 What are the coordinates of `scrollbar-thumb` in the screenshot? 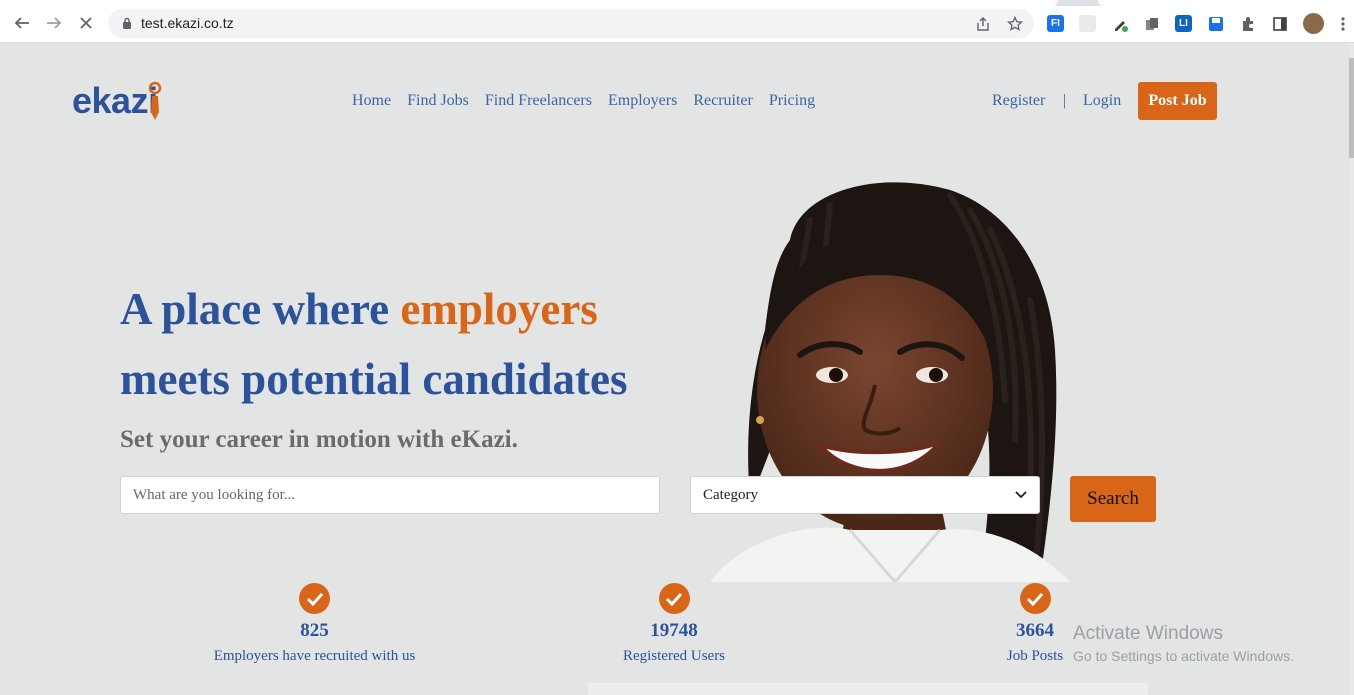 It's located at (1351, 108).